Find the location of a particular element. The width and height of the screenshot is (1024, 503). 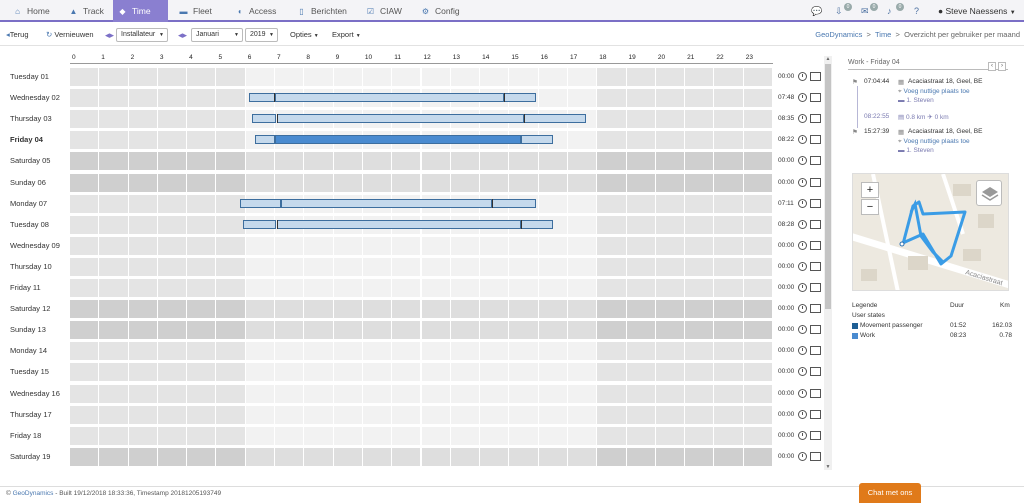

day-row: Tuesday 08 08:28 is located at coordinates (418, 224).